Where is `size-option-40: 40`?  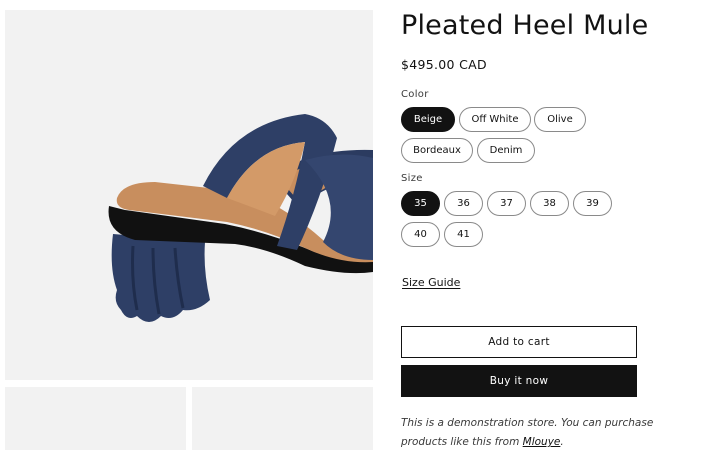
size-option-40: 40 is located at coordinates (420, 234).